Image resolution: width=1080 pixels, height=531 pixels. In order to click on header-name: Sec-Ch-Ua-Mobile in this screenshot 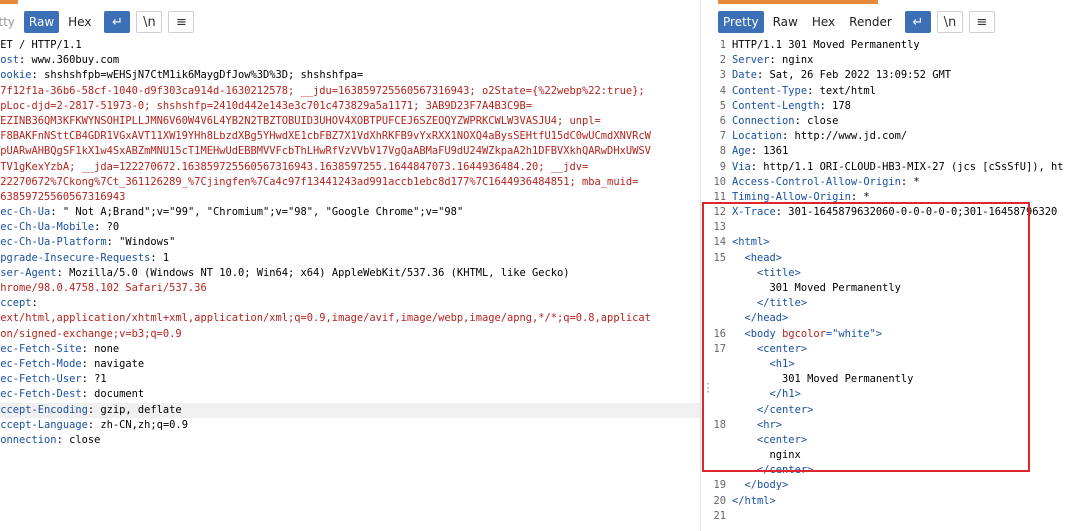, I will do `click(47, 227)`.